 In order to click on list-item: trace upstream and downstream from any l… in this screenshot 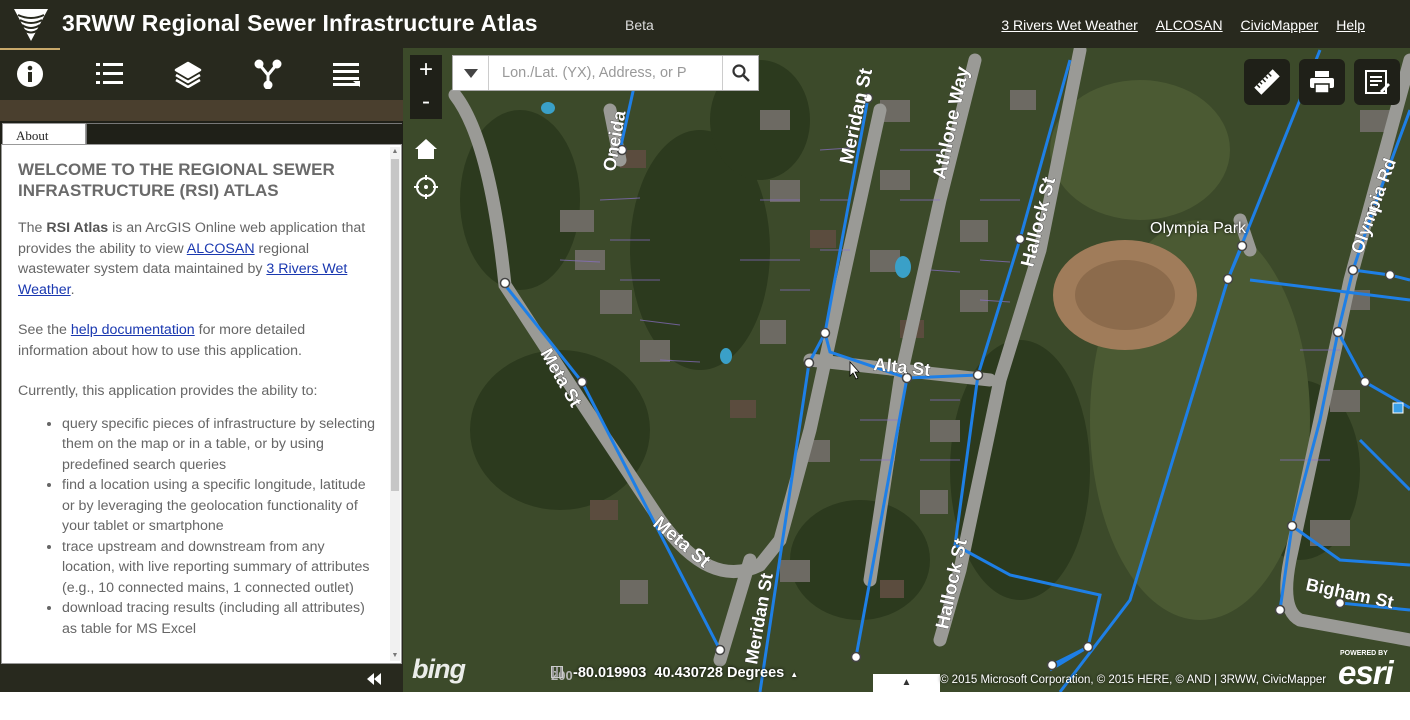, I will do `click(219, 568)`.